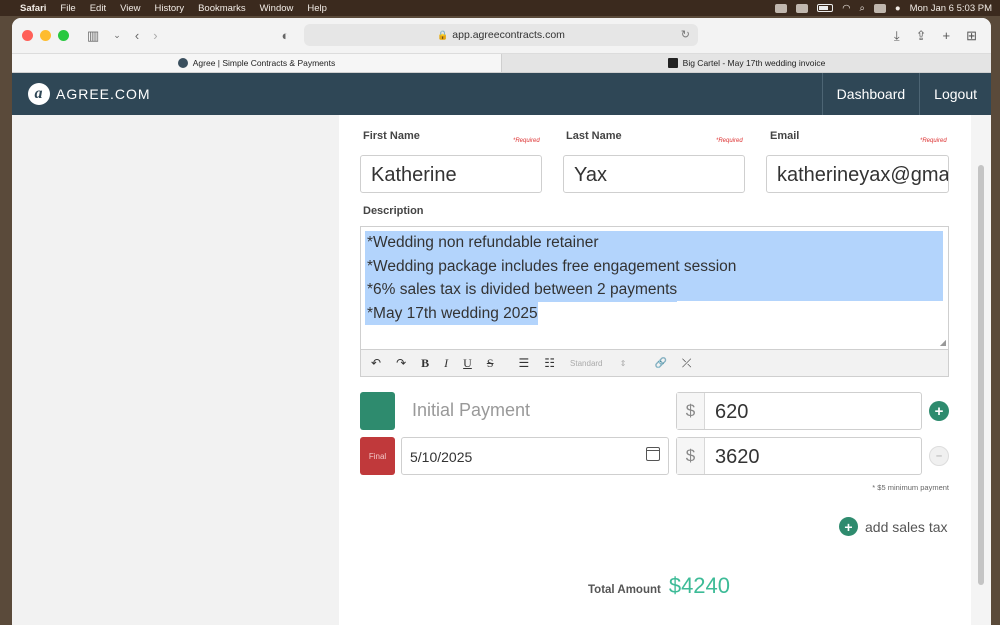 The width and height of the screenshot is (1000, 625). Describe the element at coordinates (746, 63) in the screenshot. I see `tab-big-cartel: Big Cartel - May 17th wedding invoice` at that location.